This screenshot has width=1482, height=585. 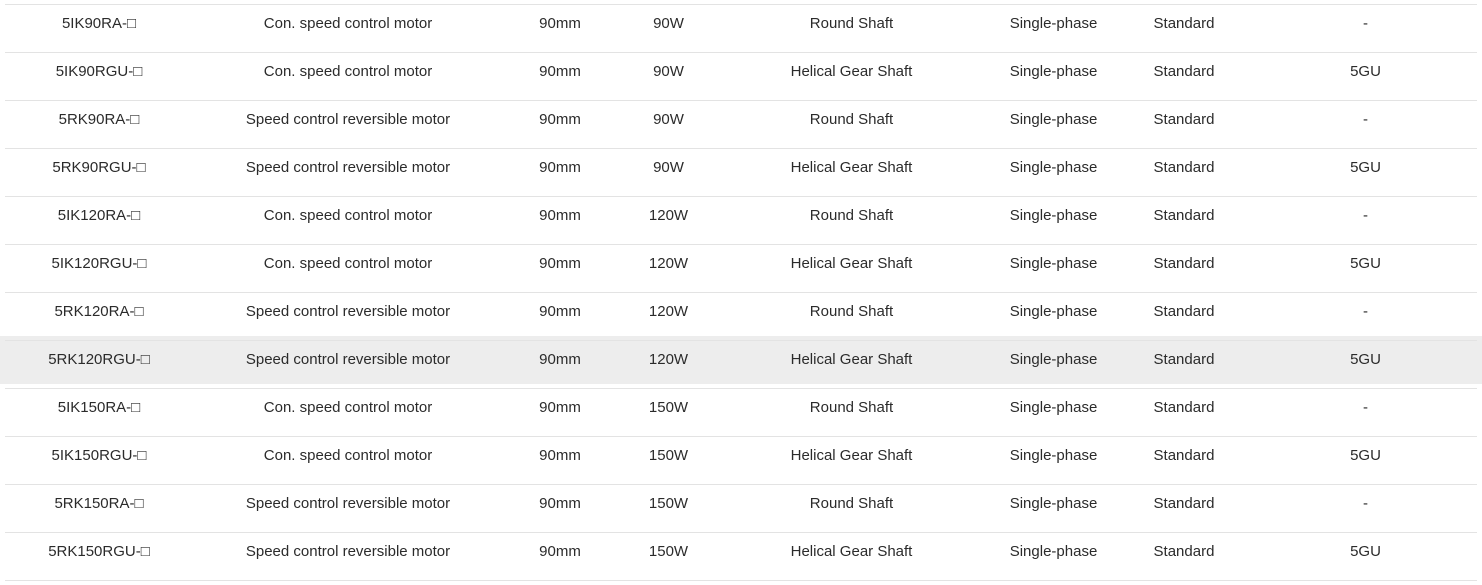 I want to click on cell-model: 5IK150RGU-□, so click(x=99, y=455).